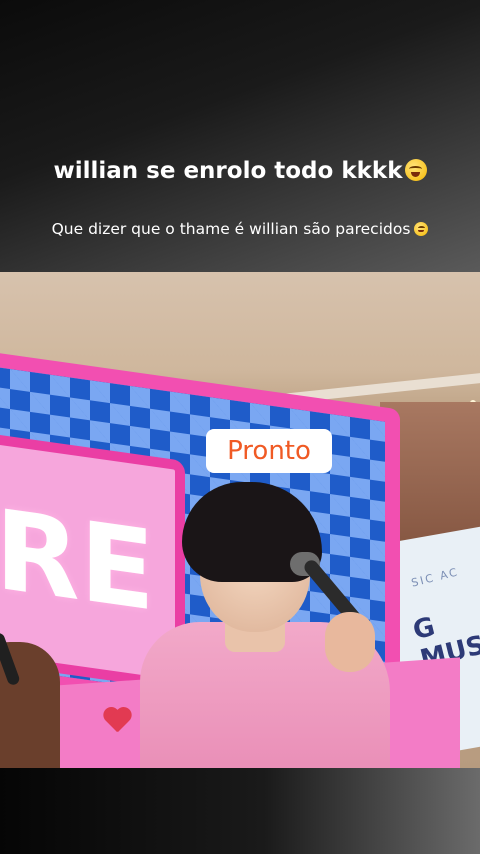  What do you see at coordinates (350, 642) in the screenshot?
I see `performer-hand` at bounding box center [350, 642].